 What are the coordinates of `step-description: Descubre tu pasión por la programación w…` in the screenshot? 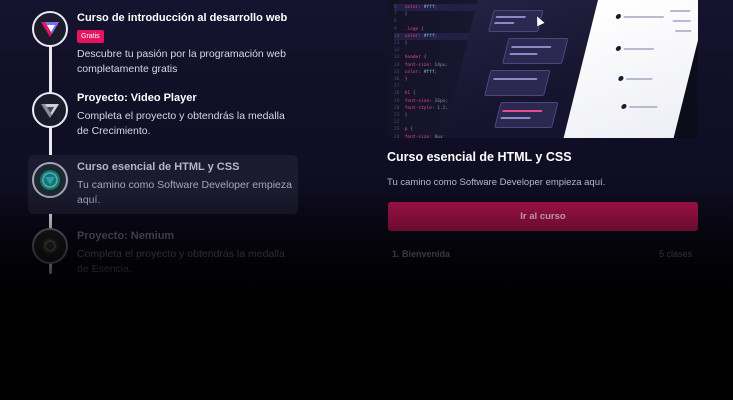 It's located at (181, 61).